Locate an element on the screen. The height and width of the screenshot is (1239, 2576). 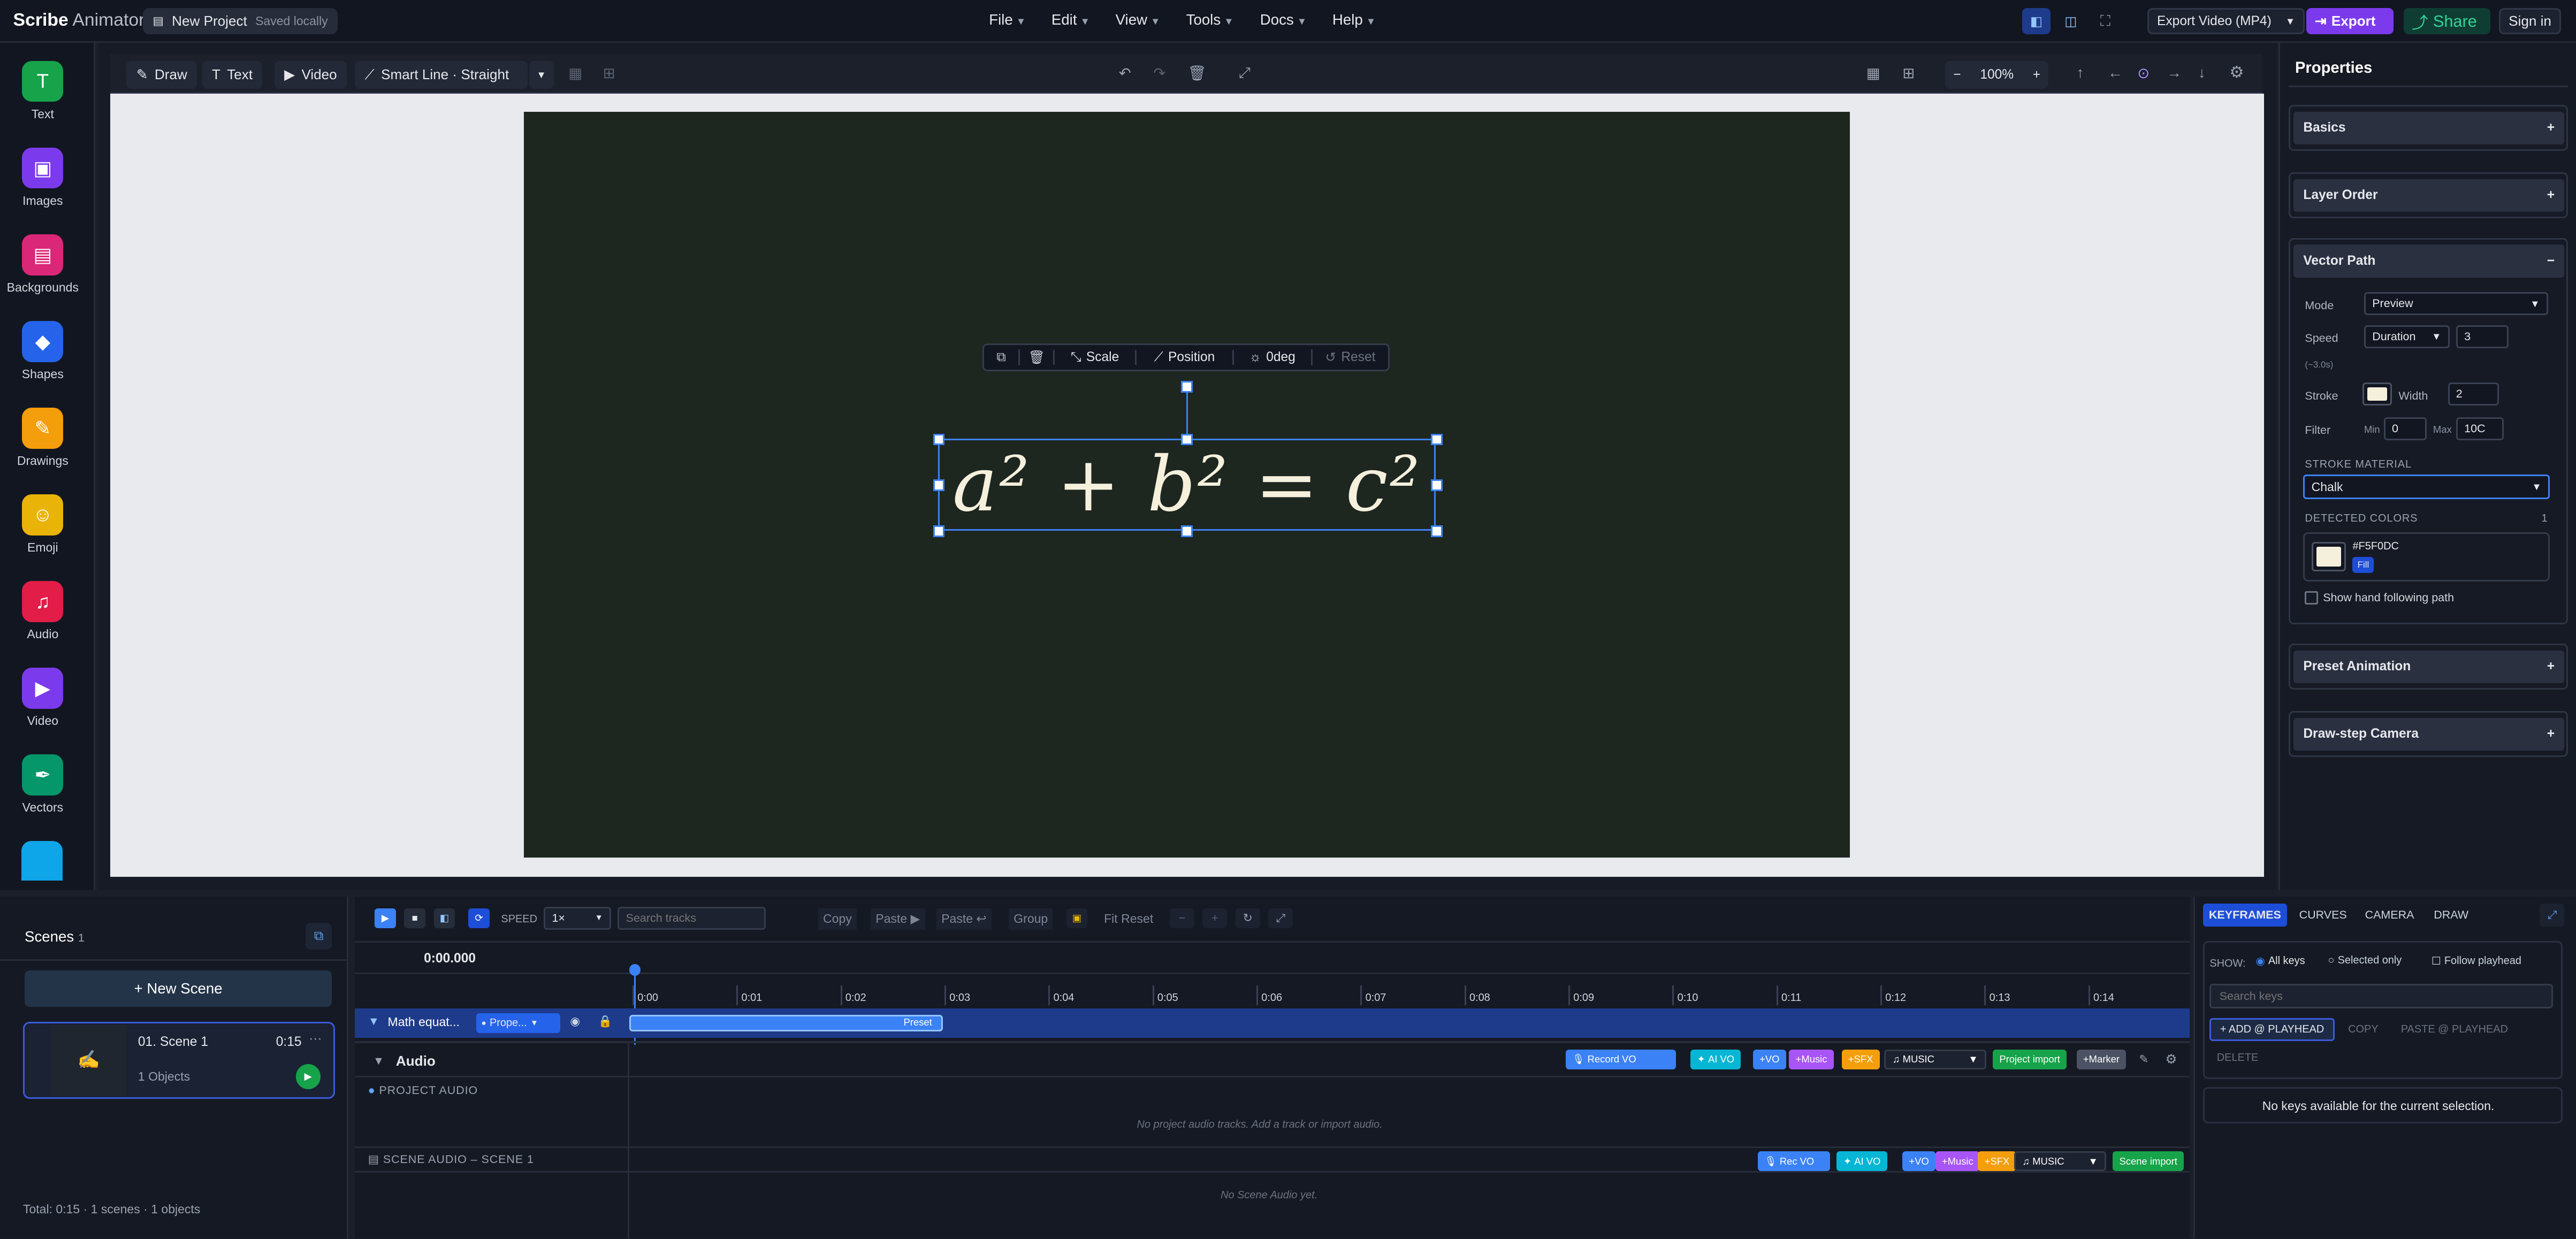
search-tracks-input is located at coordinates (692, 918).